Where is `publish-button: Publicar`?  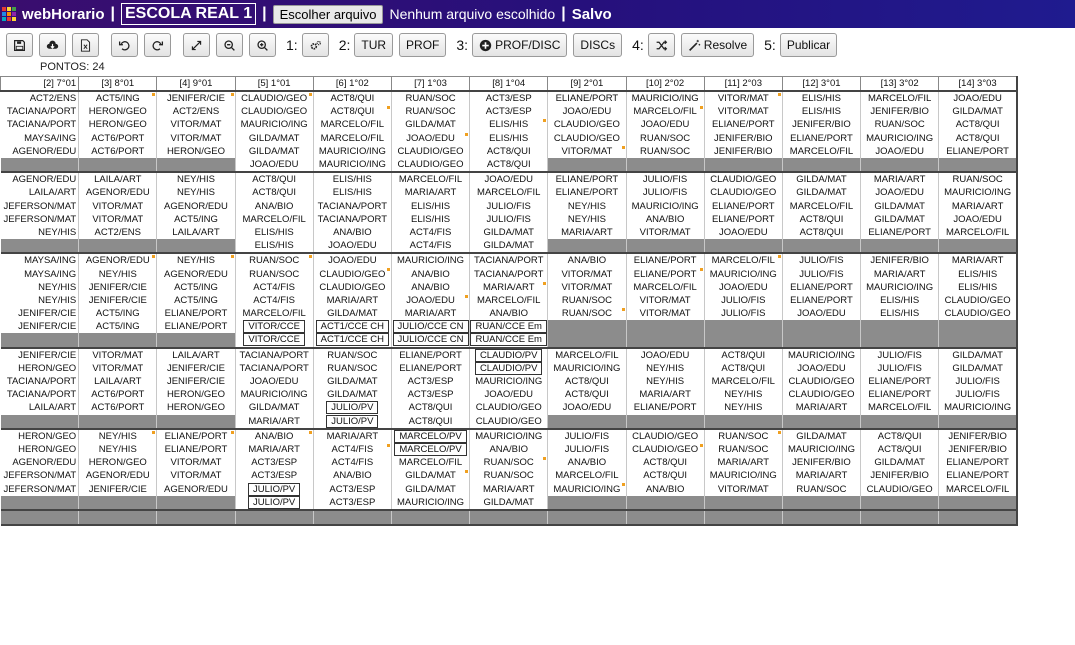 publish-button: Publicar is located at coordinates (808, 45).